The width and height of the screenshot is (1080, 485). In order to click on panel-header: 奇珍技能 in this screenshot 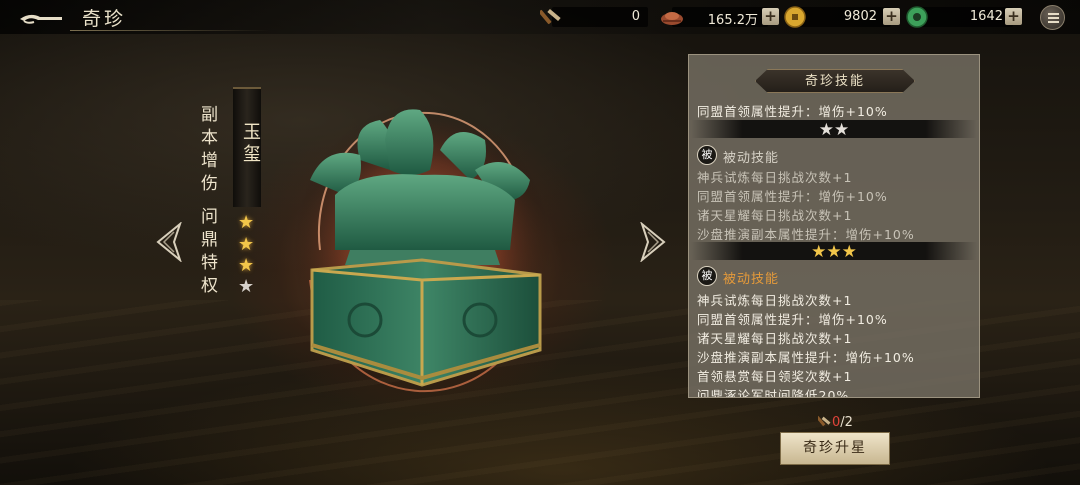, I will do `click(835, 81)`.